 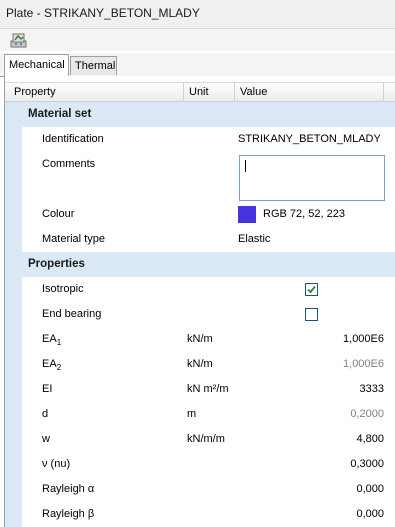 What do you see at coordinates (58, 214) in the screenshot?
I see `property-label: Colour` at bounding box center [58, 214].